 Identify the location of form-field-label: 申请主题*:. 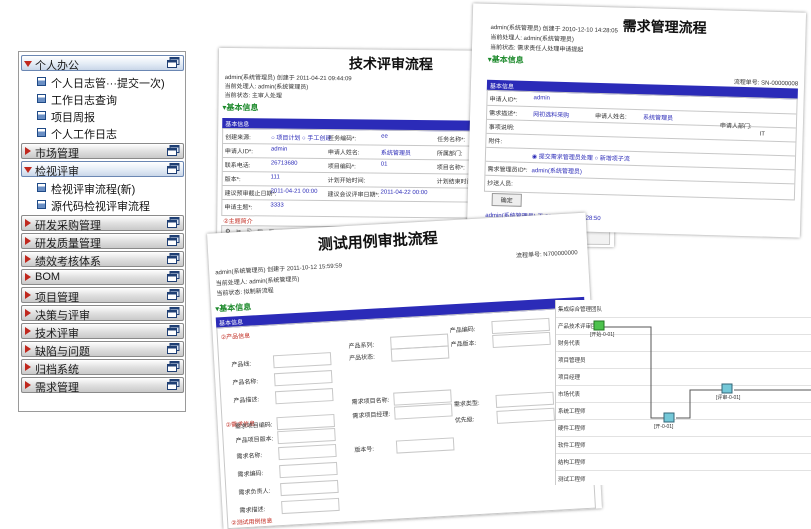
(238, 208).